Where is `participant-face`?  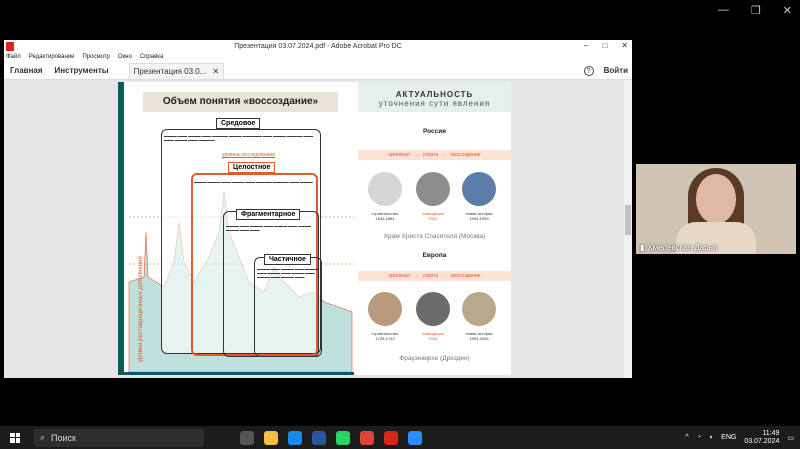
participant-face is located at coordinates (716, 199).